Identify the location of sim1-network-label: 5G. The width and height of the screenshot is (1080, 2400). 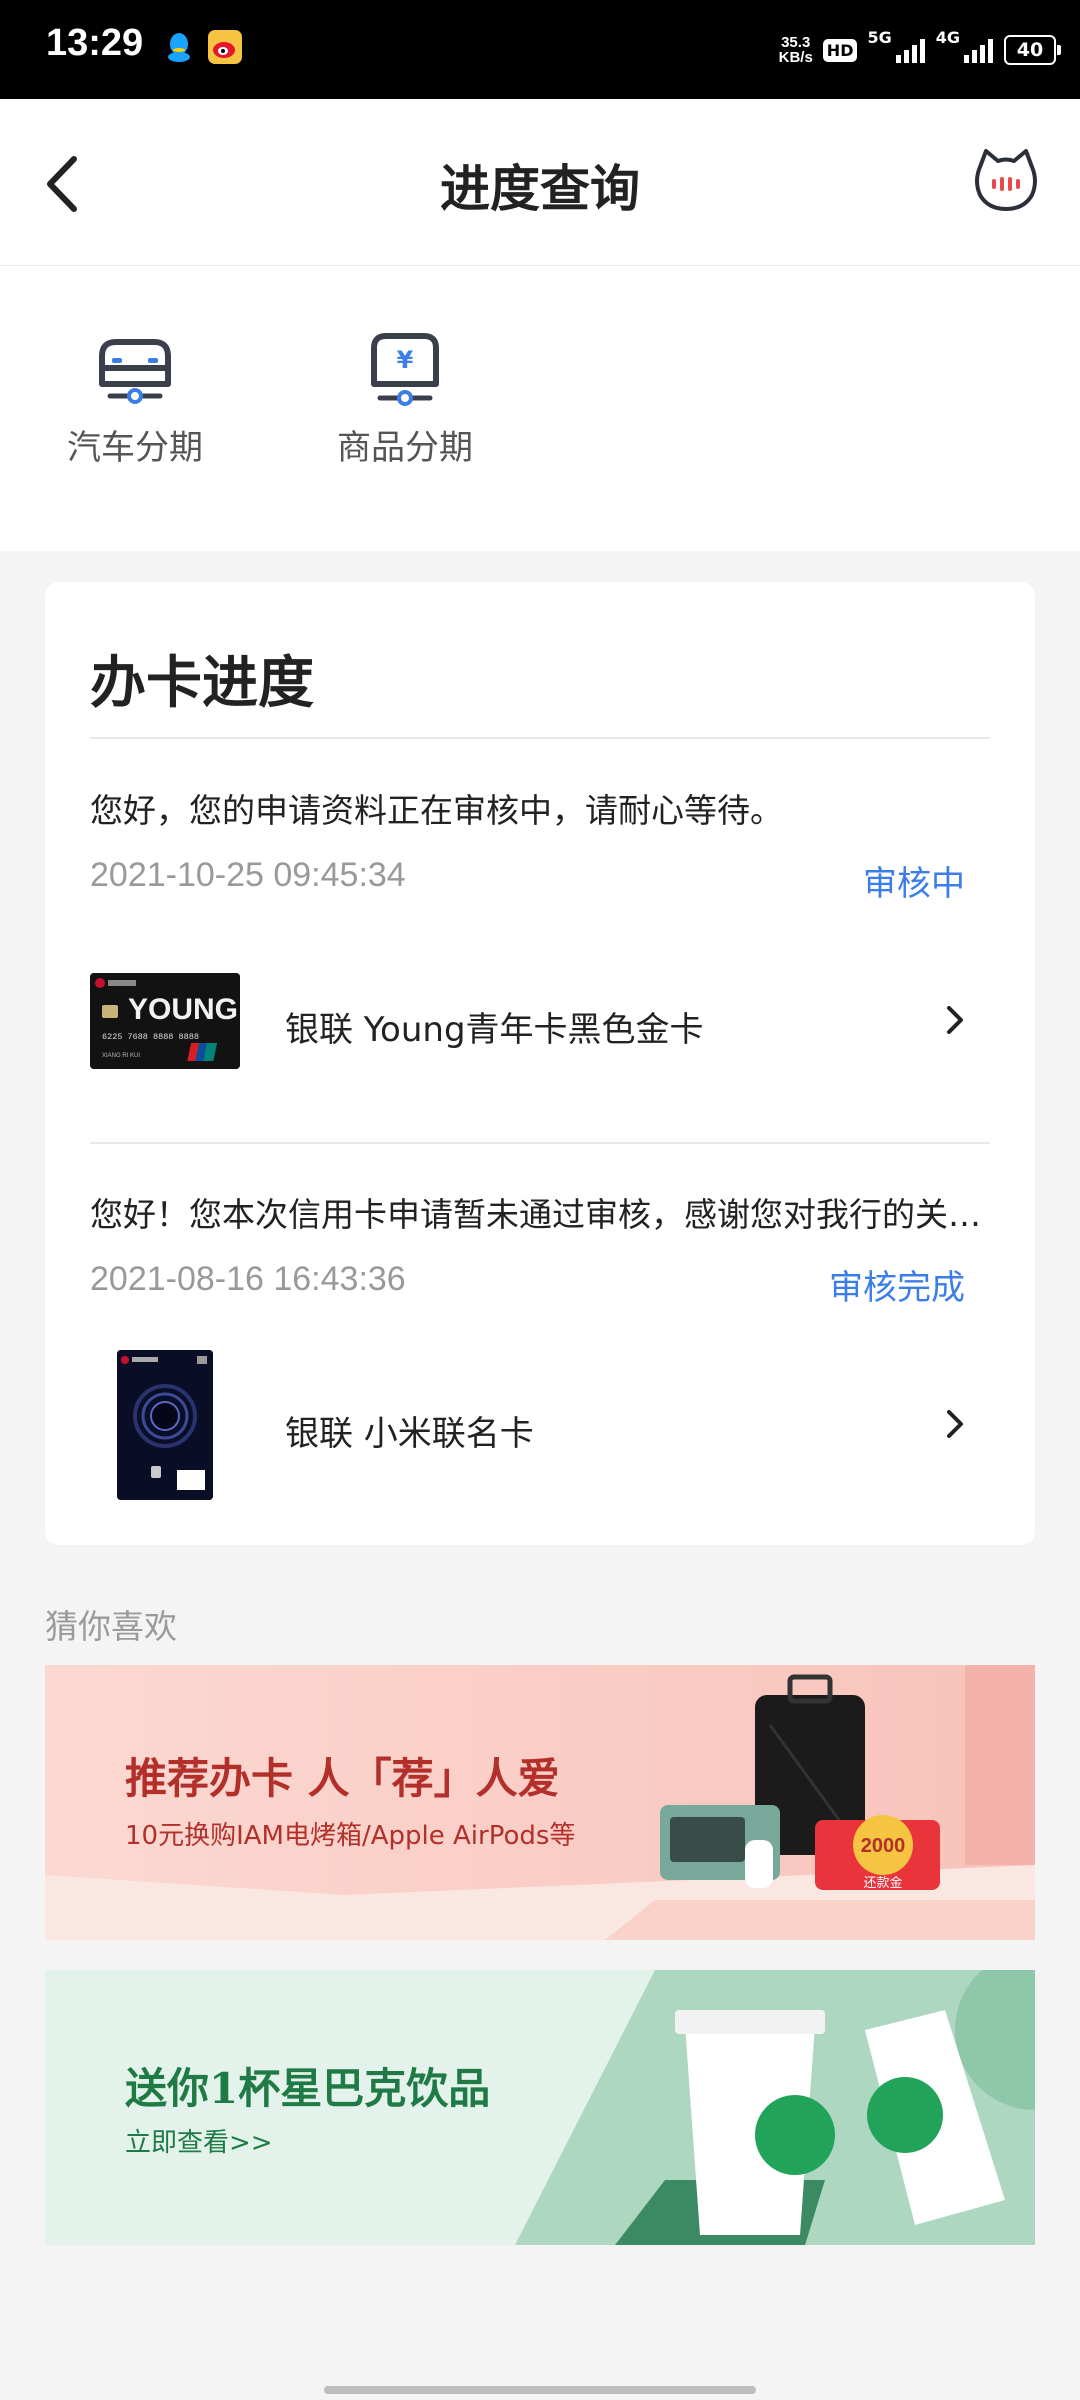
(879, 37).